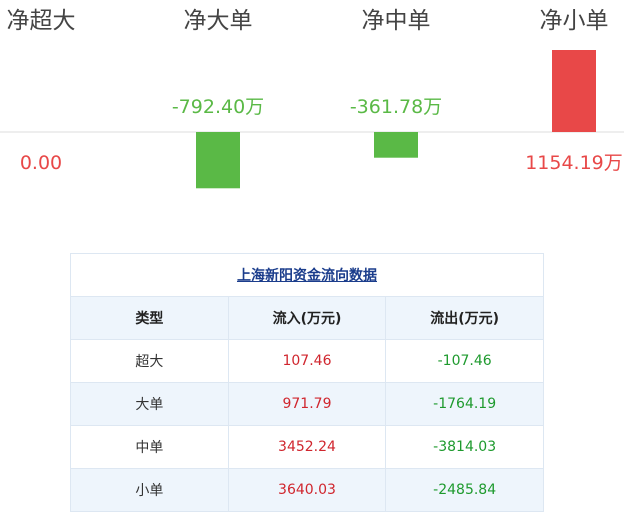 The width and height of the screenshot is (624, 513). Describe the element at coordinates (149, 361) in the screenshot. I see `row-type: 超大` at that location.